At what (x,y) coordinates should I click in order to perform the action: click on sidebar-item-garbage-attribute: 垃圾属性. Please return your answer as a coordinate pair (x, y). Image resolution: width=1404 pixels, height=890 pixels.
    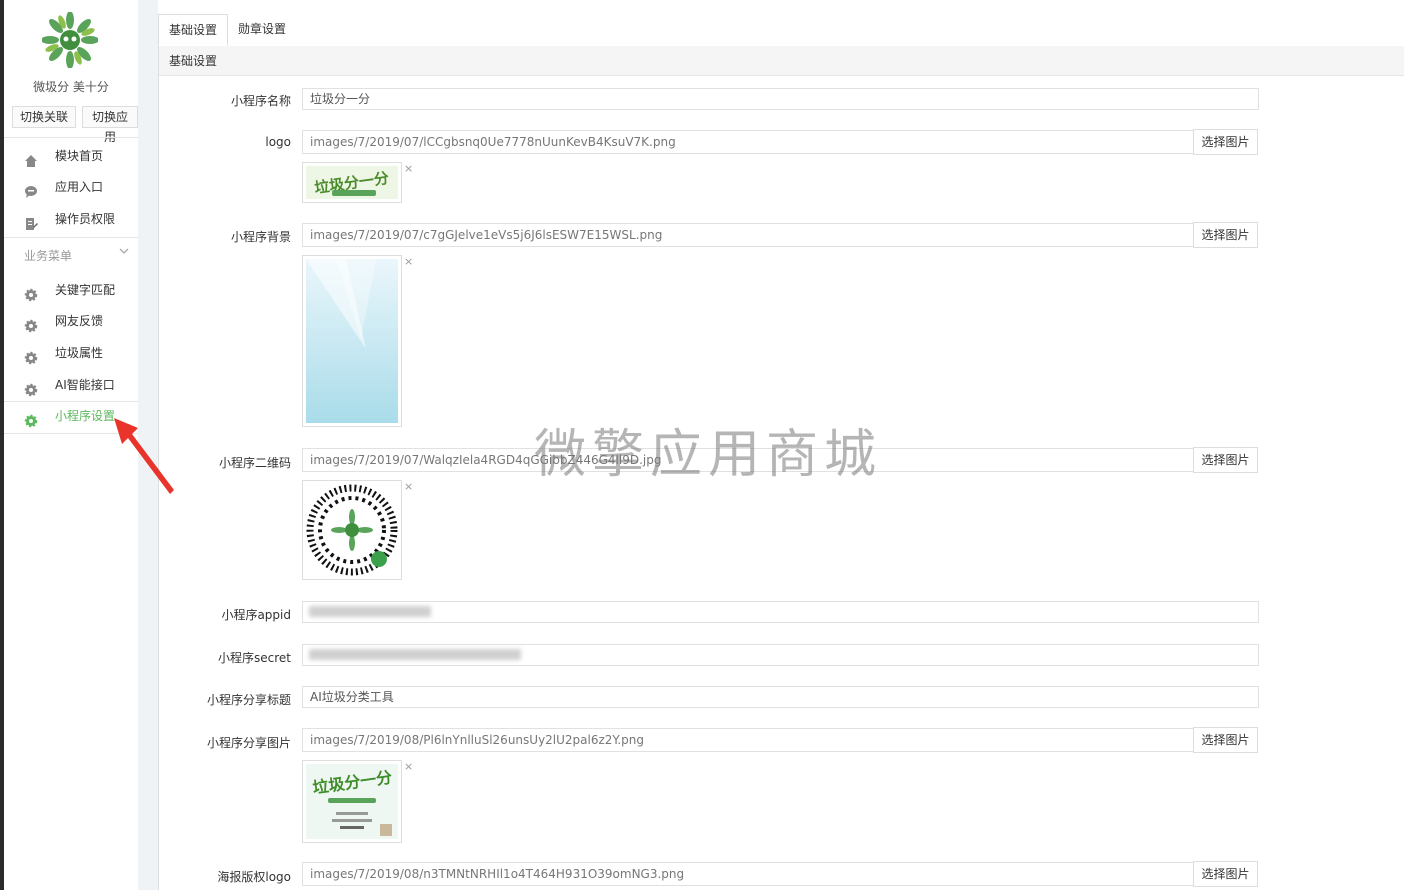
    Looking at the image, I should click on (71, 353).